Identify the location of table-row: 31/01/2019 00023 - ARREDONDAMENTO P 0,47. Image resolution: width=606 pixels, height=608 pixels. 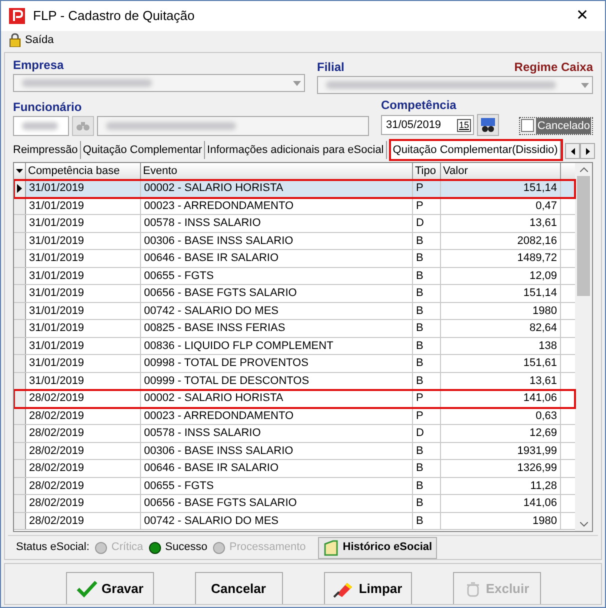
(294, 206).